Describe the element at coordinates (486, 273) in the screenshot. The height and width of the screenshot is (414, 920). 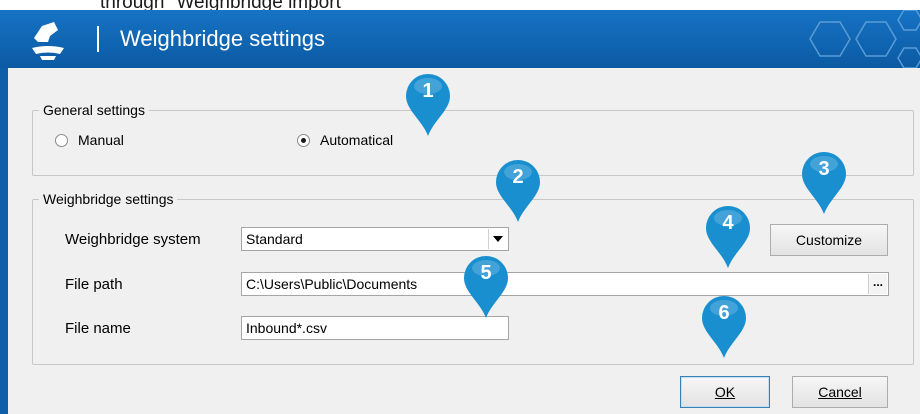
I see `callout-number: 5` at that location.